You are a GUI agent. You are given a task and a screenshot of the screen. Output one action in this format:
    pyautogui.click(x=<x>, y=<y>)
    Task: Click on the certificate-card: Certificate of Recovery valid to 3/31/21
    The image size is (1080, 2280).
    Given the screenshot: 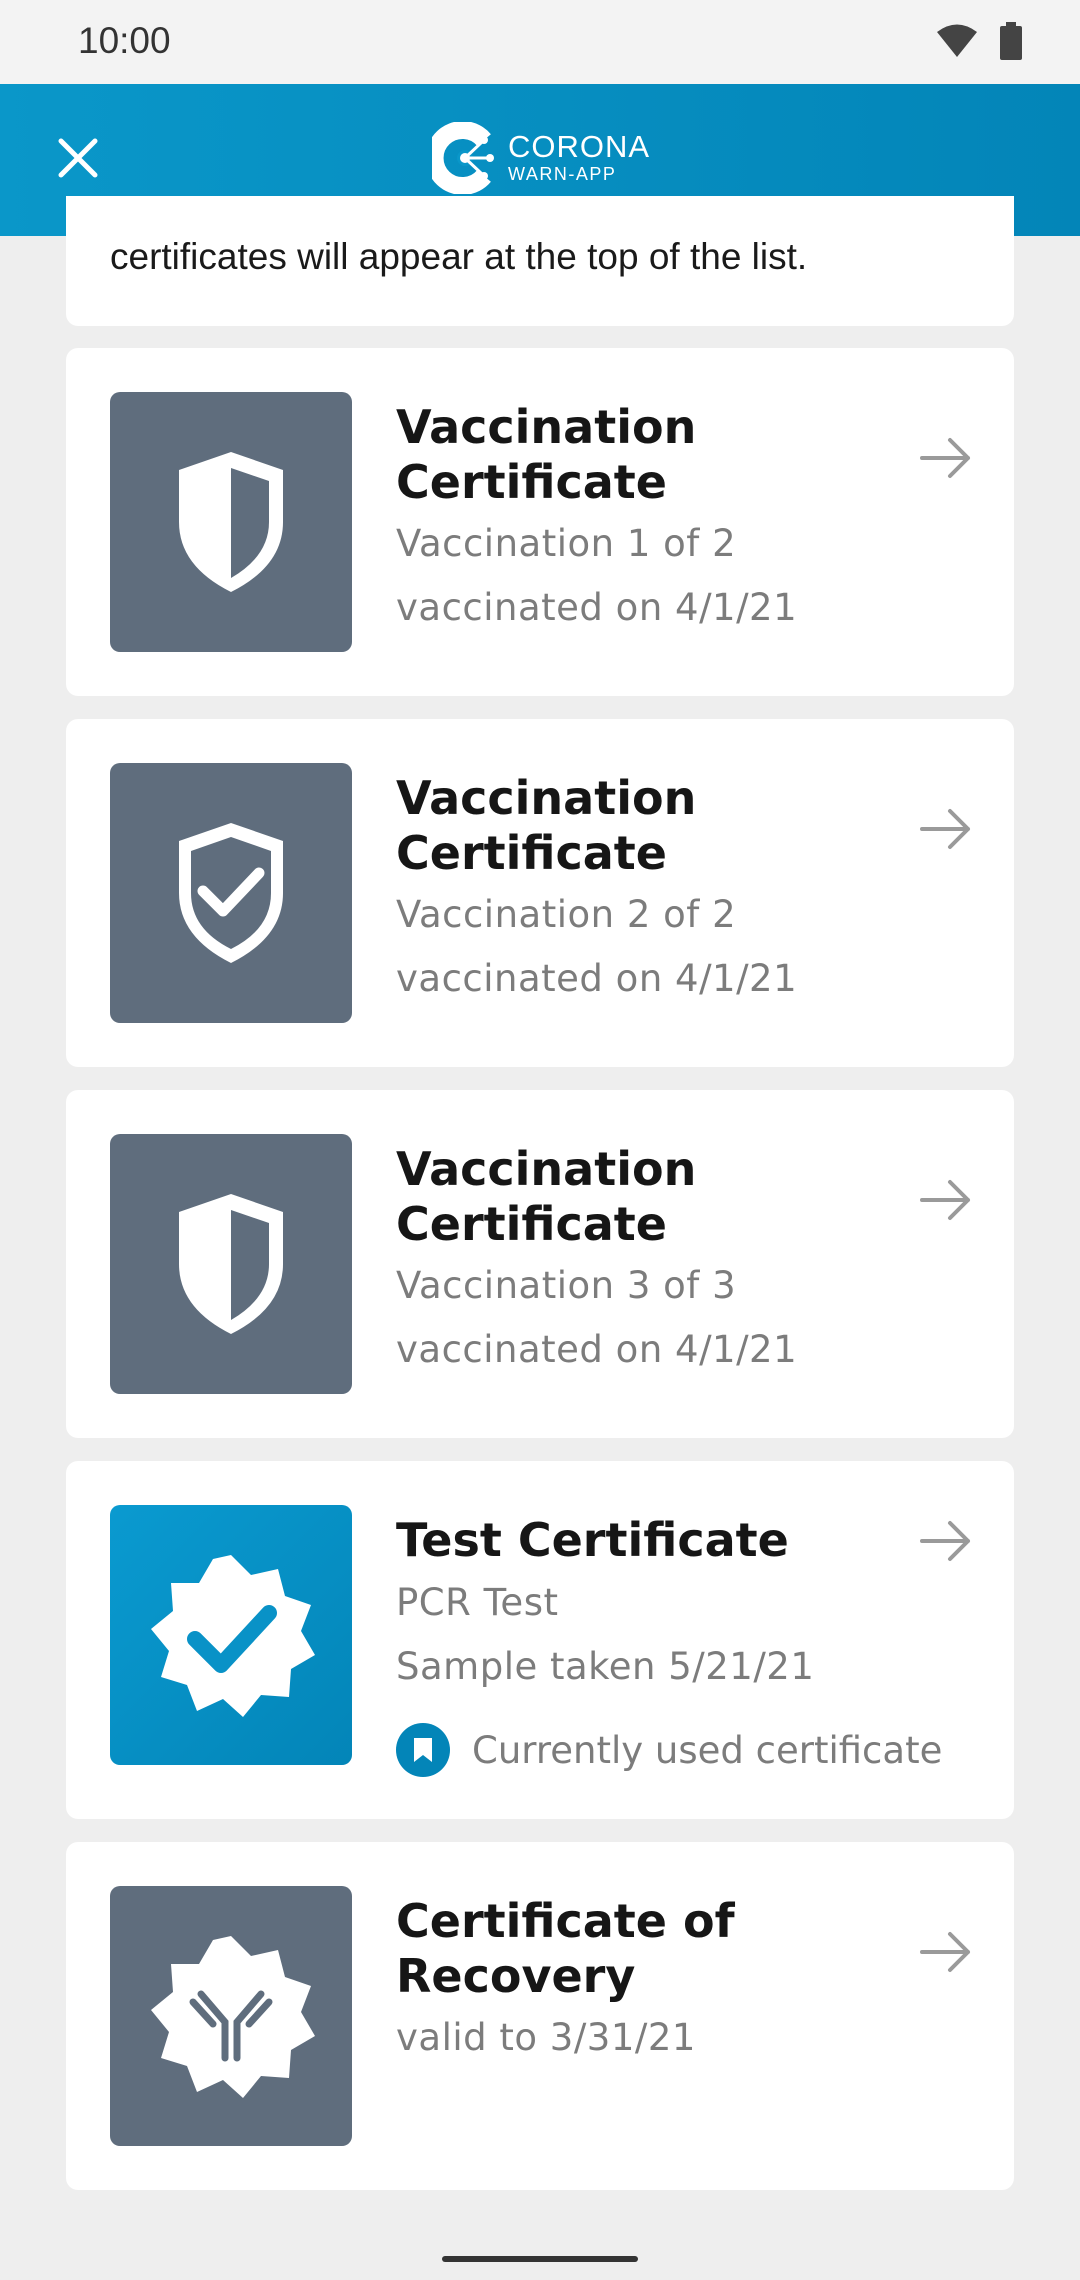 What is the action you would take?
    pyautogui.click(x=540, y=2016)
    